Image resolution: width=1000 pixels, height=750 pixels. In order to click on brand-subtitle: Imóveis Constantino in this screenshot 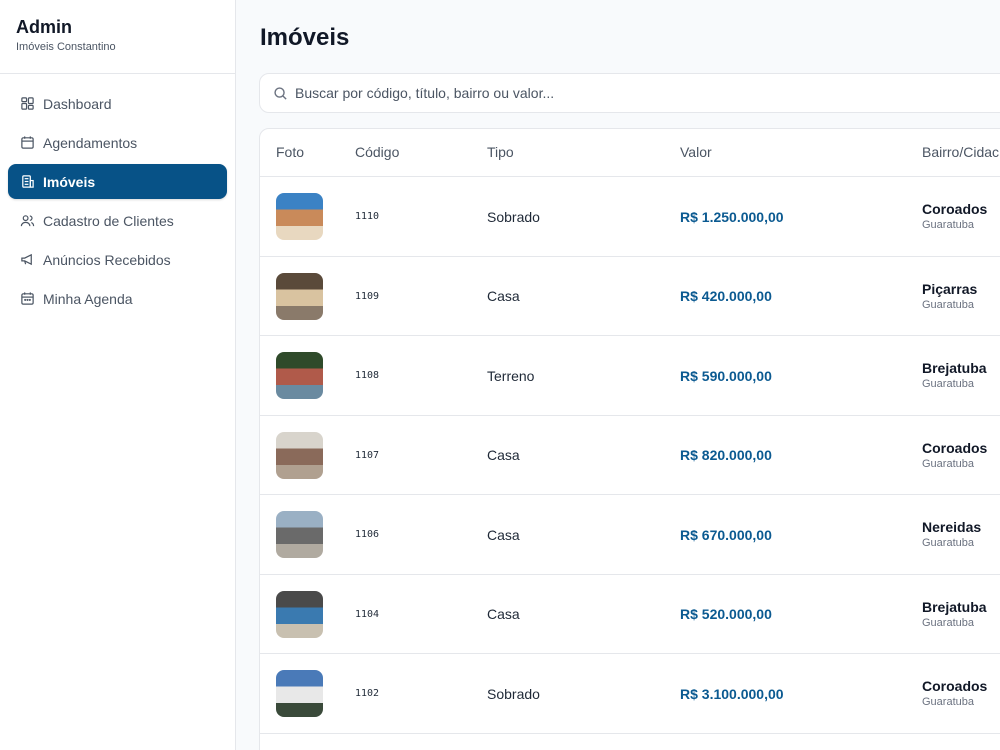, I will do `click(66, 47)`.